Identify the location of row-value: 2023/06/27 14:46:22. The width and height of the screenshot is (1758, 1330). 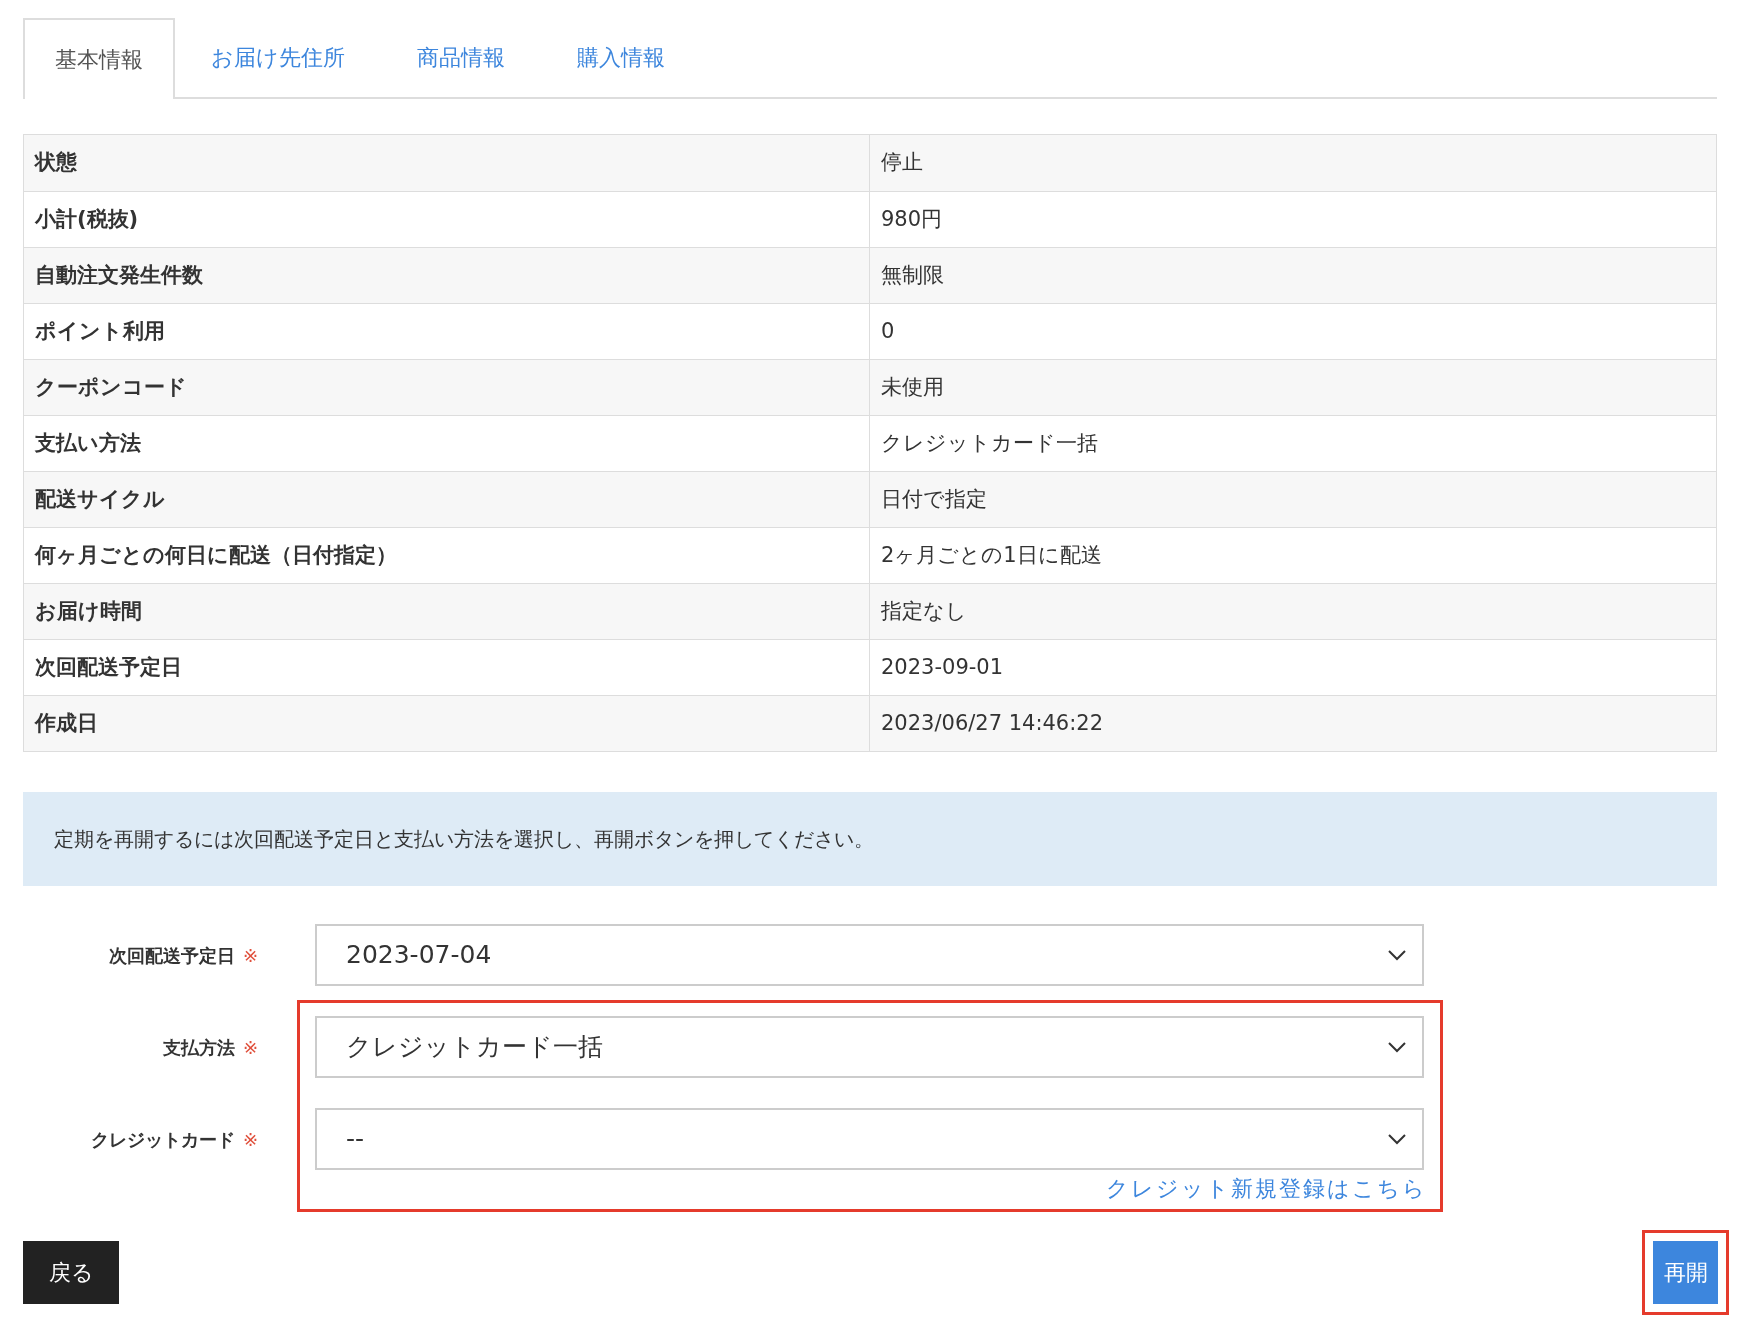
(992, 723).